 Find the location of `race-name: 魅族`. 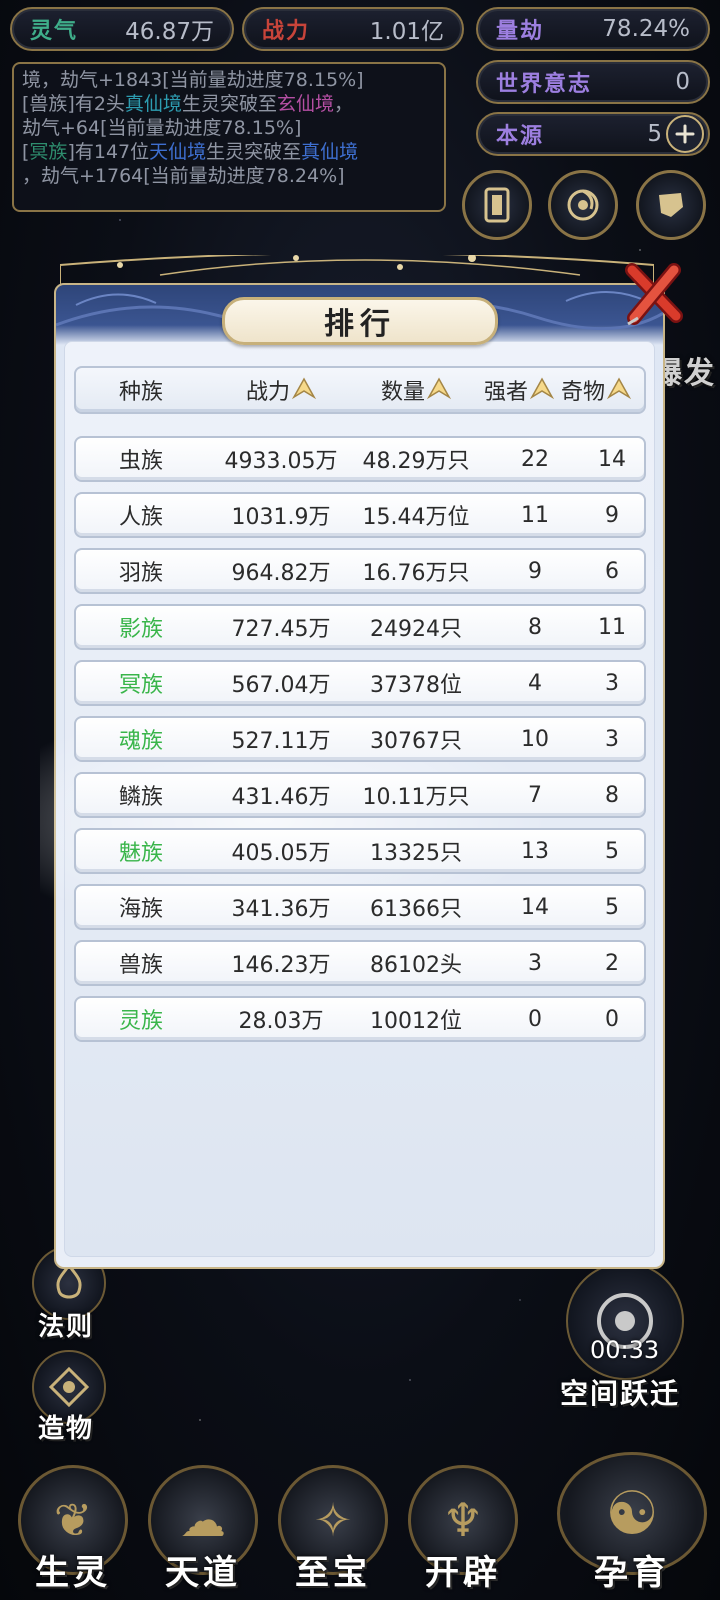

race-name: 魅族 is located at coordinates (140, 853).